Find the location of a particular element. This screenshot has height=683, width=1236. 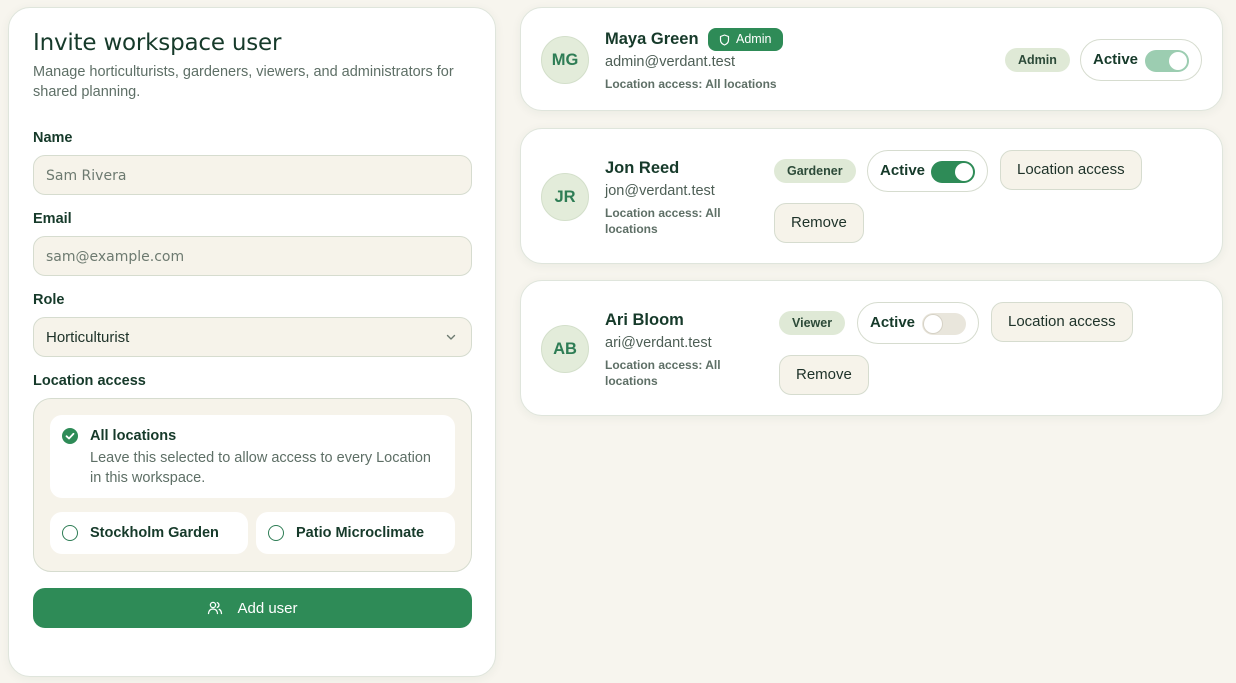

user-name: Jon Reed is located at coordinates (642, 168).